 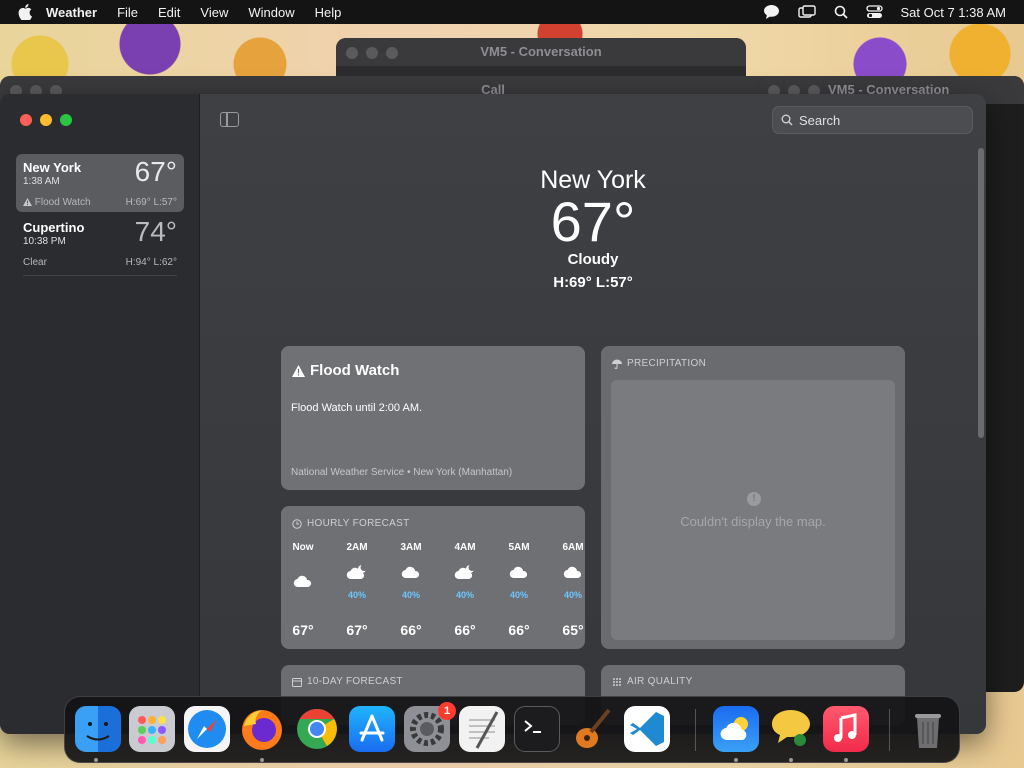 What do you see at coordinates (647, 729) in the screenshot?
I see `vscode-icon` at bounding box center [647, 729].